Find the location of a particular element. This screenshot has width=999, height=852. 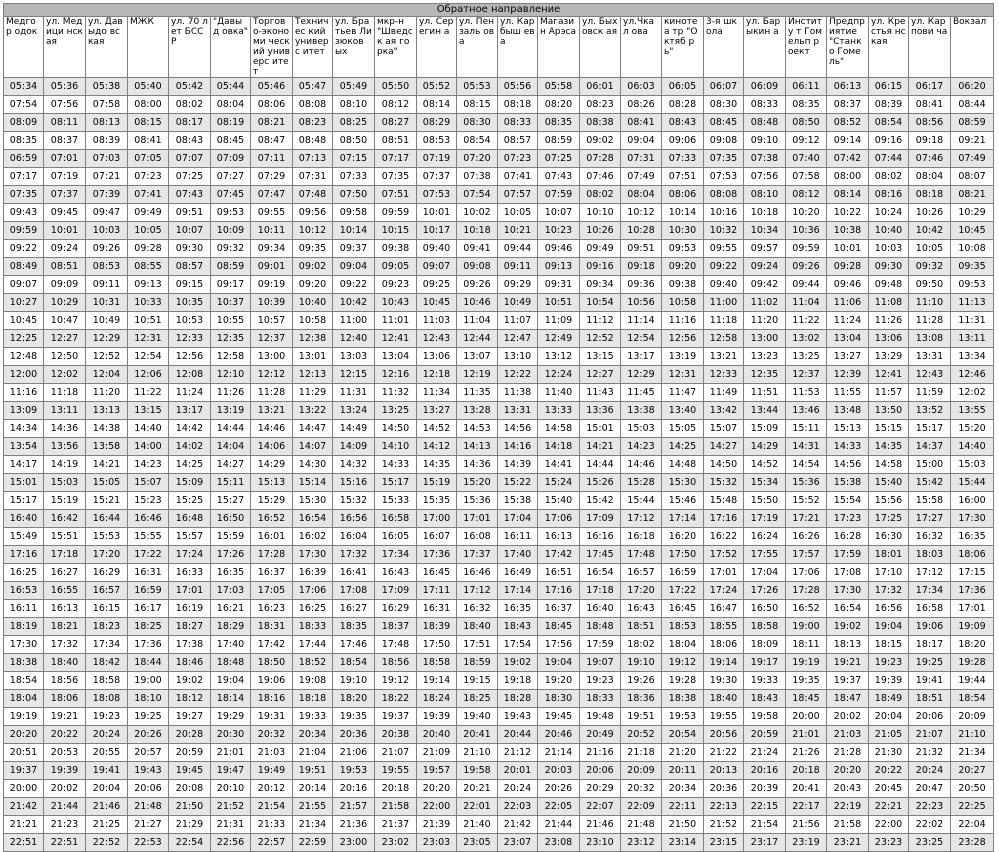

time-cell: 10:45 is located at coordinates (436, 302).